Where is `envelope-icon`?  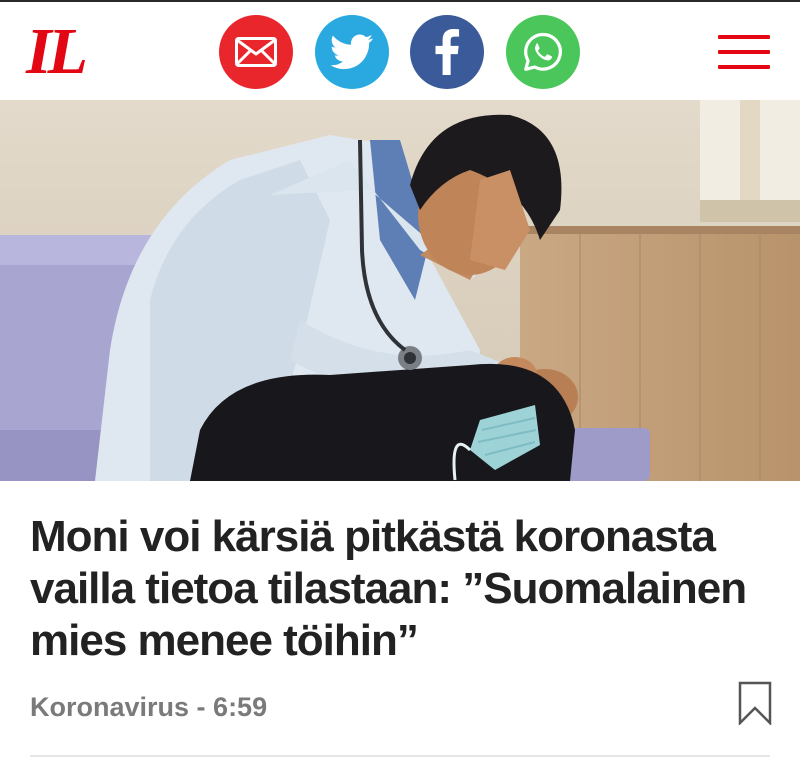
envelope-icon is located at coordinates (256, 52).